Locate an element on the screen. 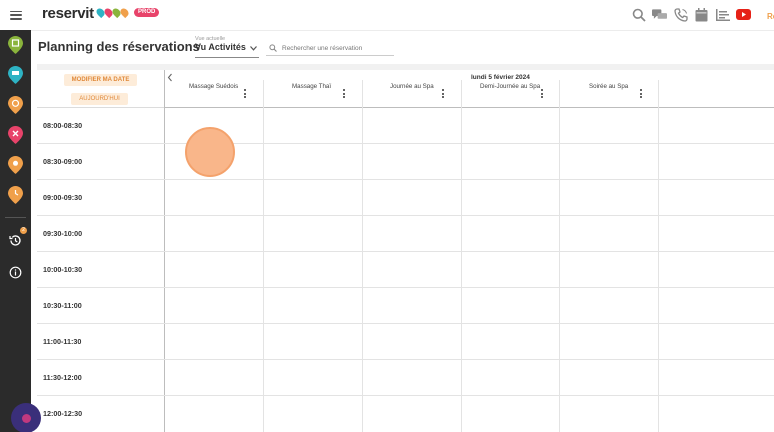  time-slot-label: 12:00-12:30 is located at coordinates (63, 413).